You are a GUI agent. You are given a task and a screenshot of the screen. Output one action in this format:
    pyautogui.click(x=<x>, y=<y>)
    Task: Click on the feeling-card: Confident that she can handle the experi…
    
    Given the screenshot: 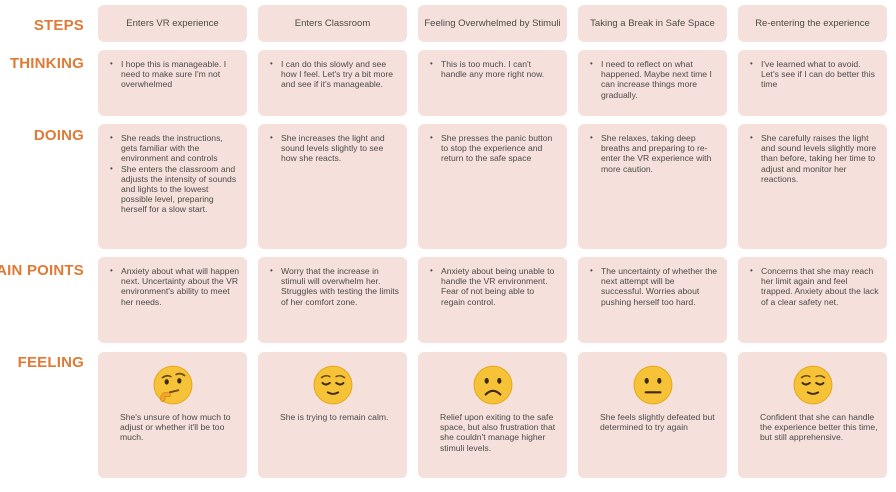 What is the action you would take?
    pyautogui.click(x=812, y=415)
    